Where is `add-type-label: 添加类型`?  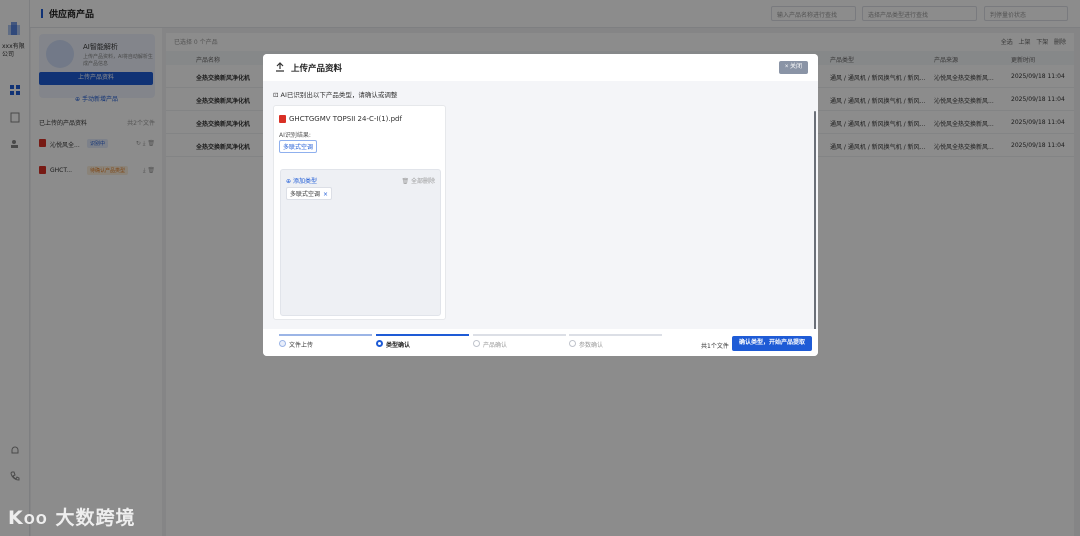
add-type-label: 添加类型 is located at coordinates (304, 181).